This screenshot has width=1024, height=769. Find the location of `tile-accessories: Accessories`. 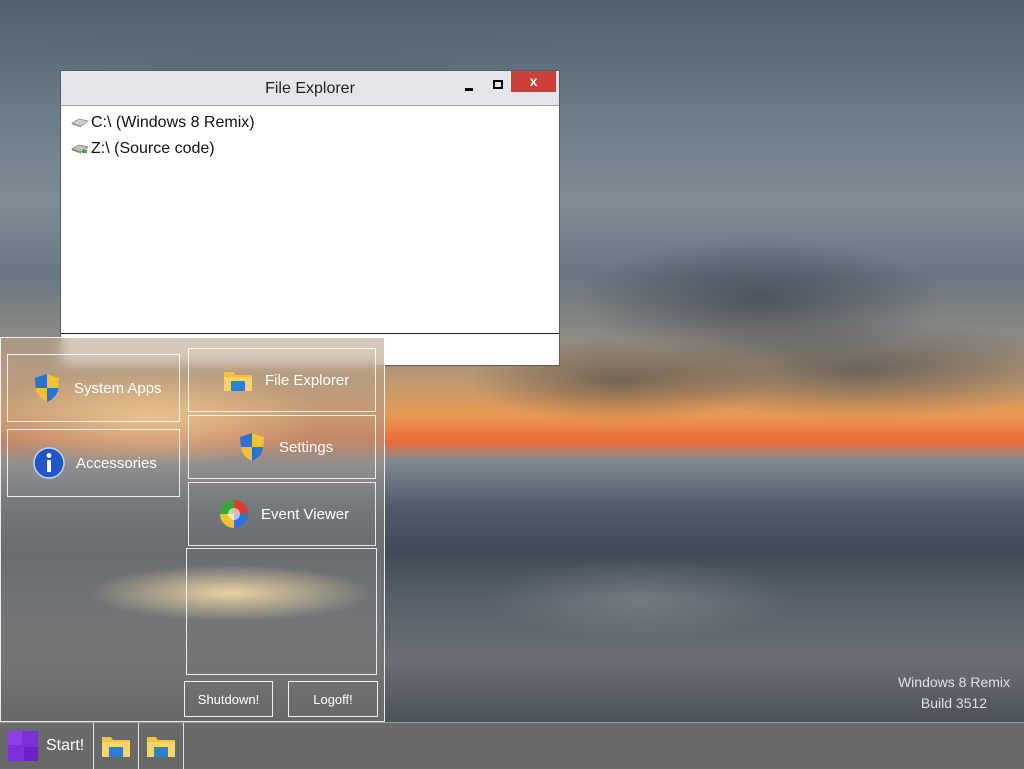

tile-accessories: Accessories is located at coordinates (93, 463).